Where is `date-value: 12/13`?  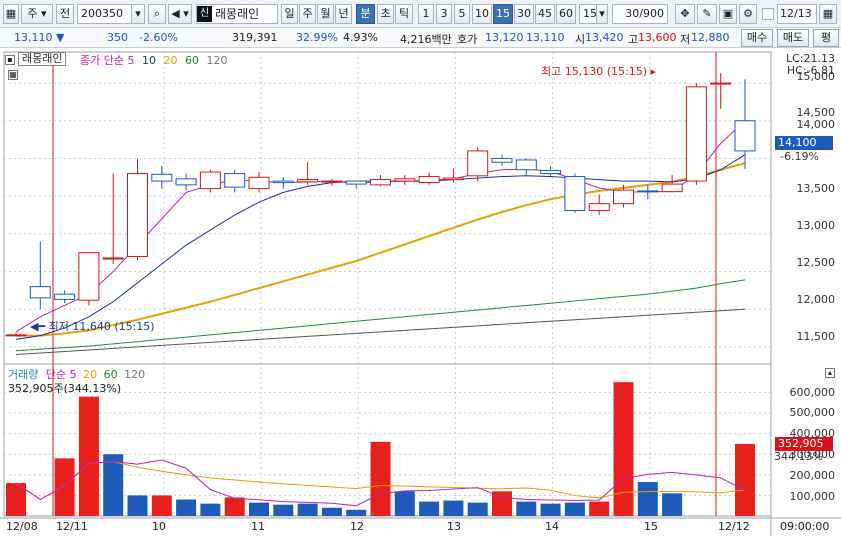 date-value: 12/13 is located at coordinates (796, 13).